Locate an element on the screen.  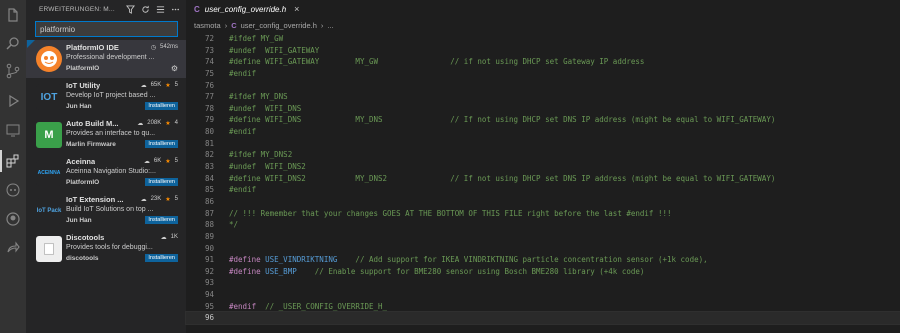
source-control-icon is located at coordinates (13, 71).